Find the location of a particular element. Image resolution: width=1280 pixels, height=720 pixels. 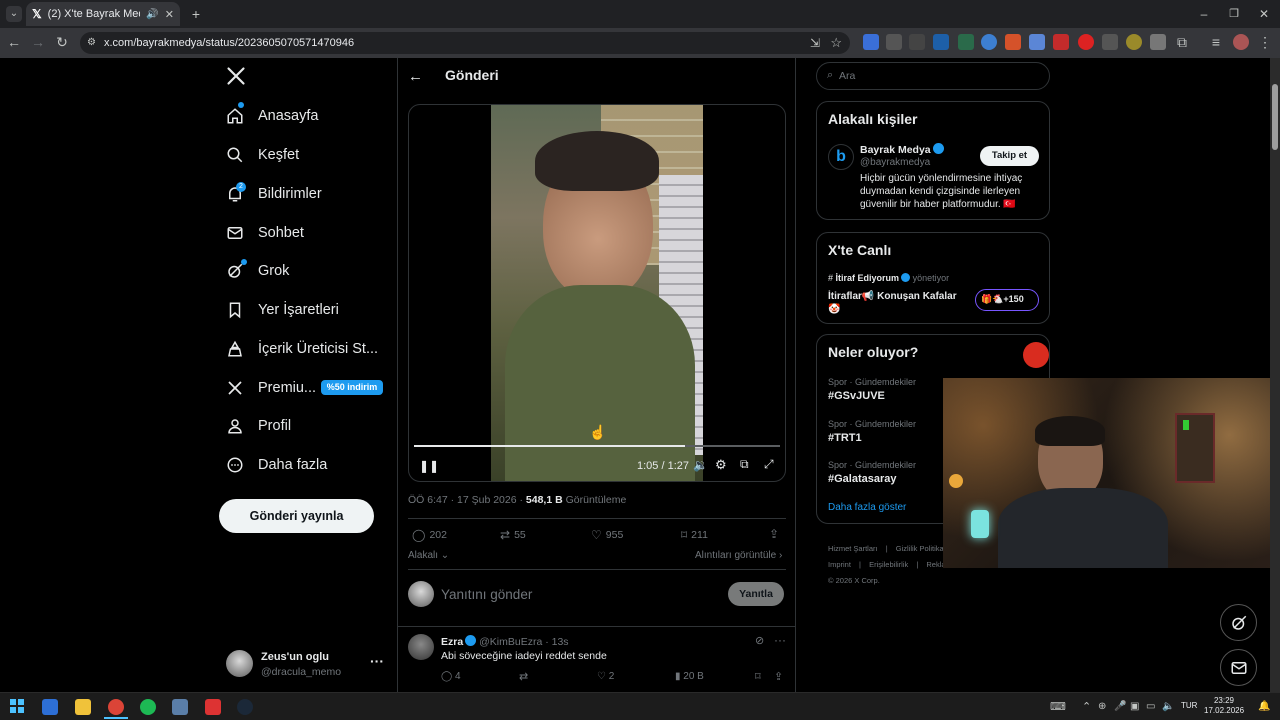

related-handle: @bayrakmedya is located at coordinates (895, 162).